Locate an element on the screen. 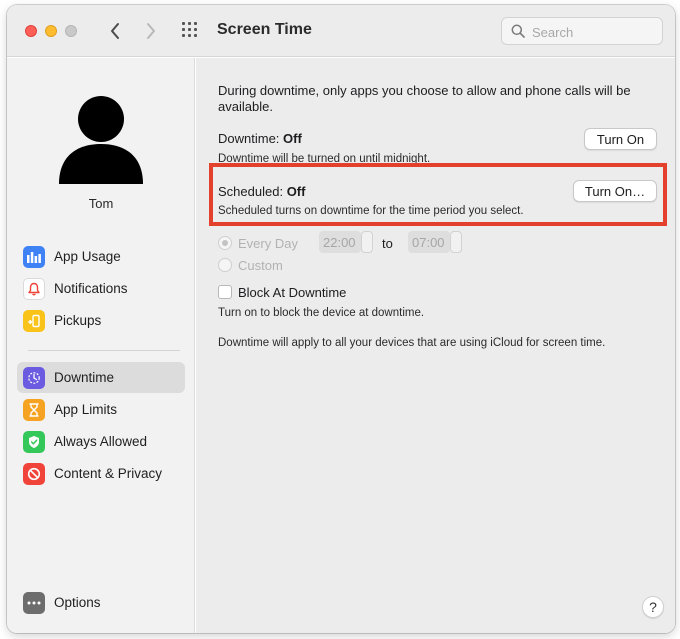 The height and width of the screenshot is (639, 680). search-input is located at coordinates (594, 32).